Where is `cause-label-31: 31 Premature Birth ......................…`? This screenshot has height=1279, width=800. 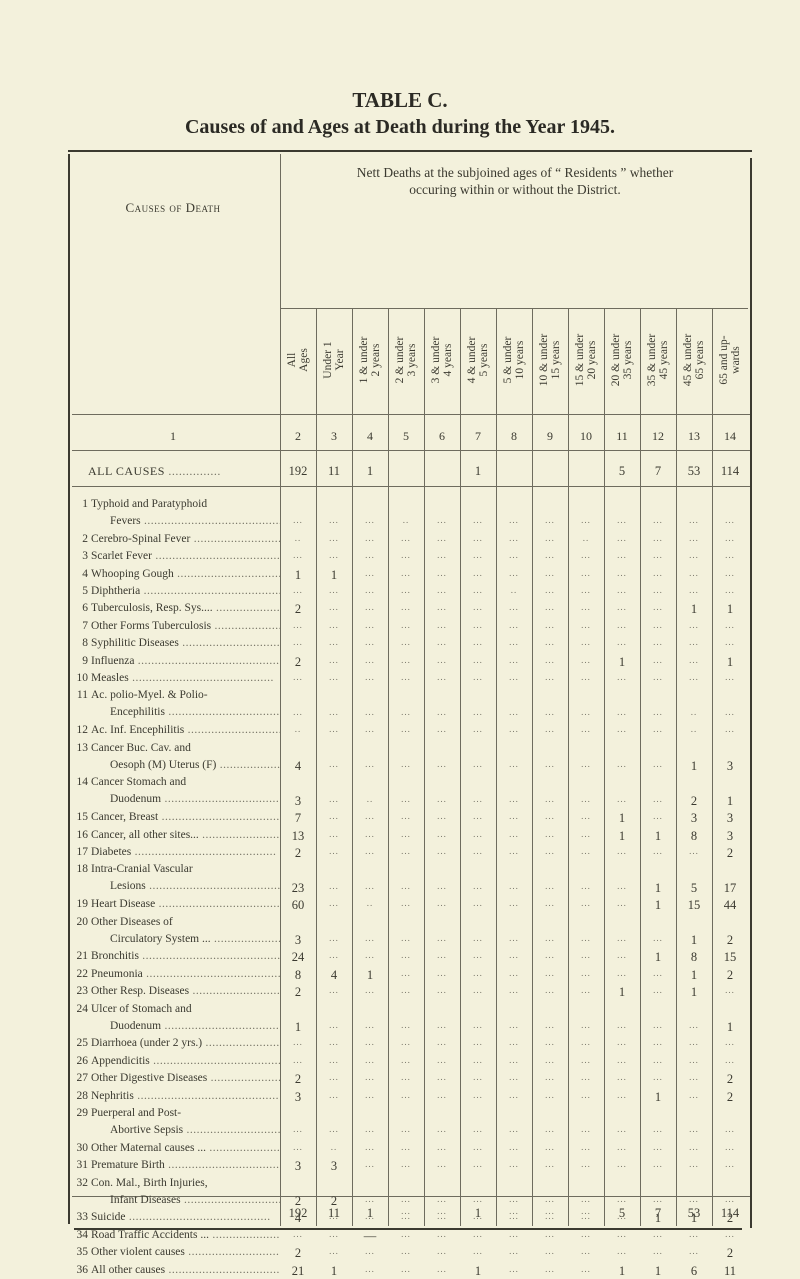 cause-label-31: 31 Premature Birth ......................… is located at coordinates (177, 1165).